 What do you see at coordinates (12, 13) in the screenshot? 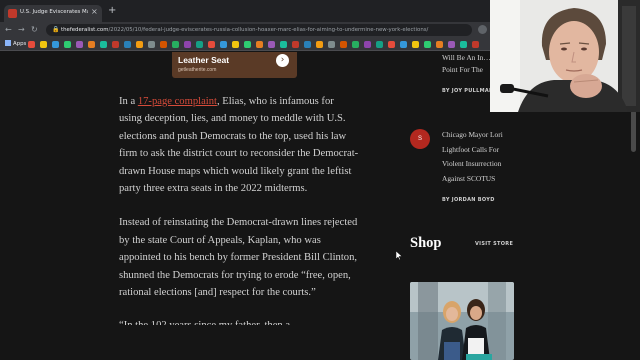
I see `site-favicon-icon` at bounding box center [12, 13].